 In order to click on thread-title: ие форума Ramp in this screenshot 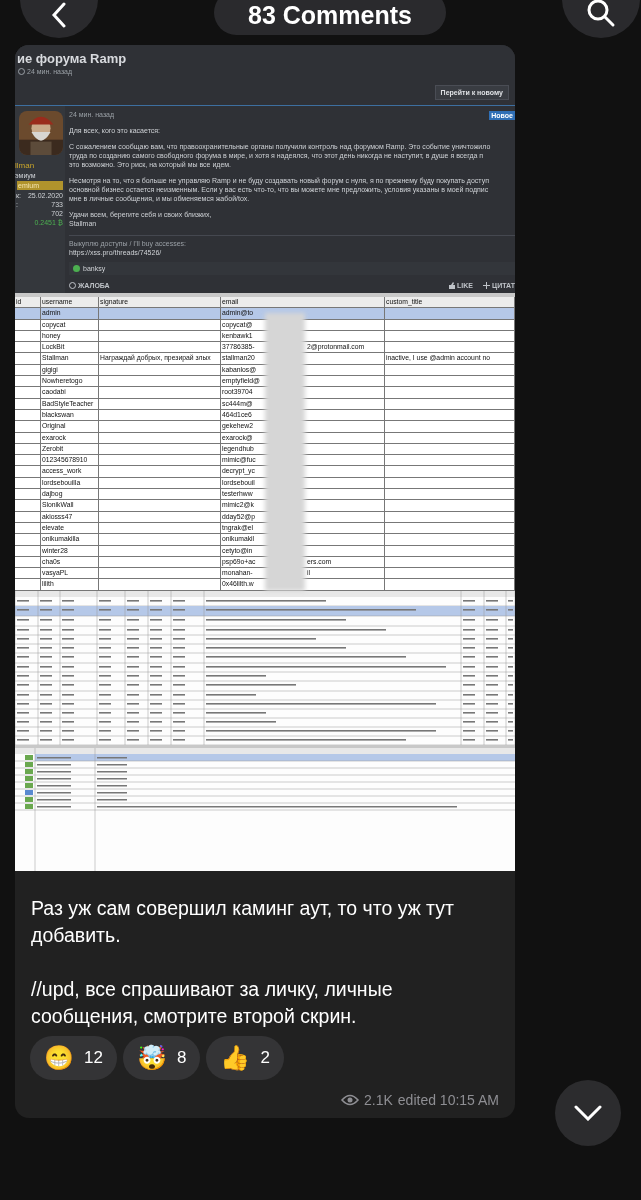, I will do `click(72, 58)`.